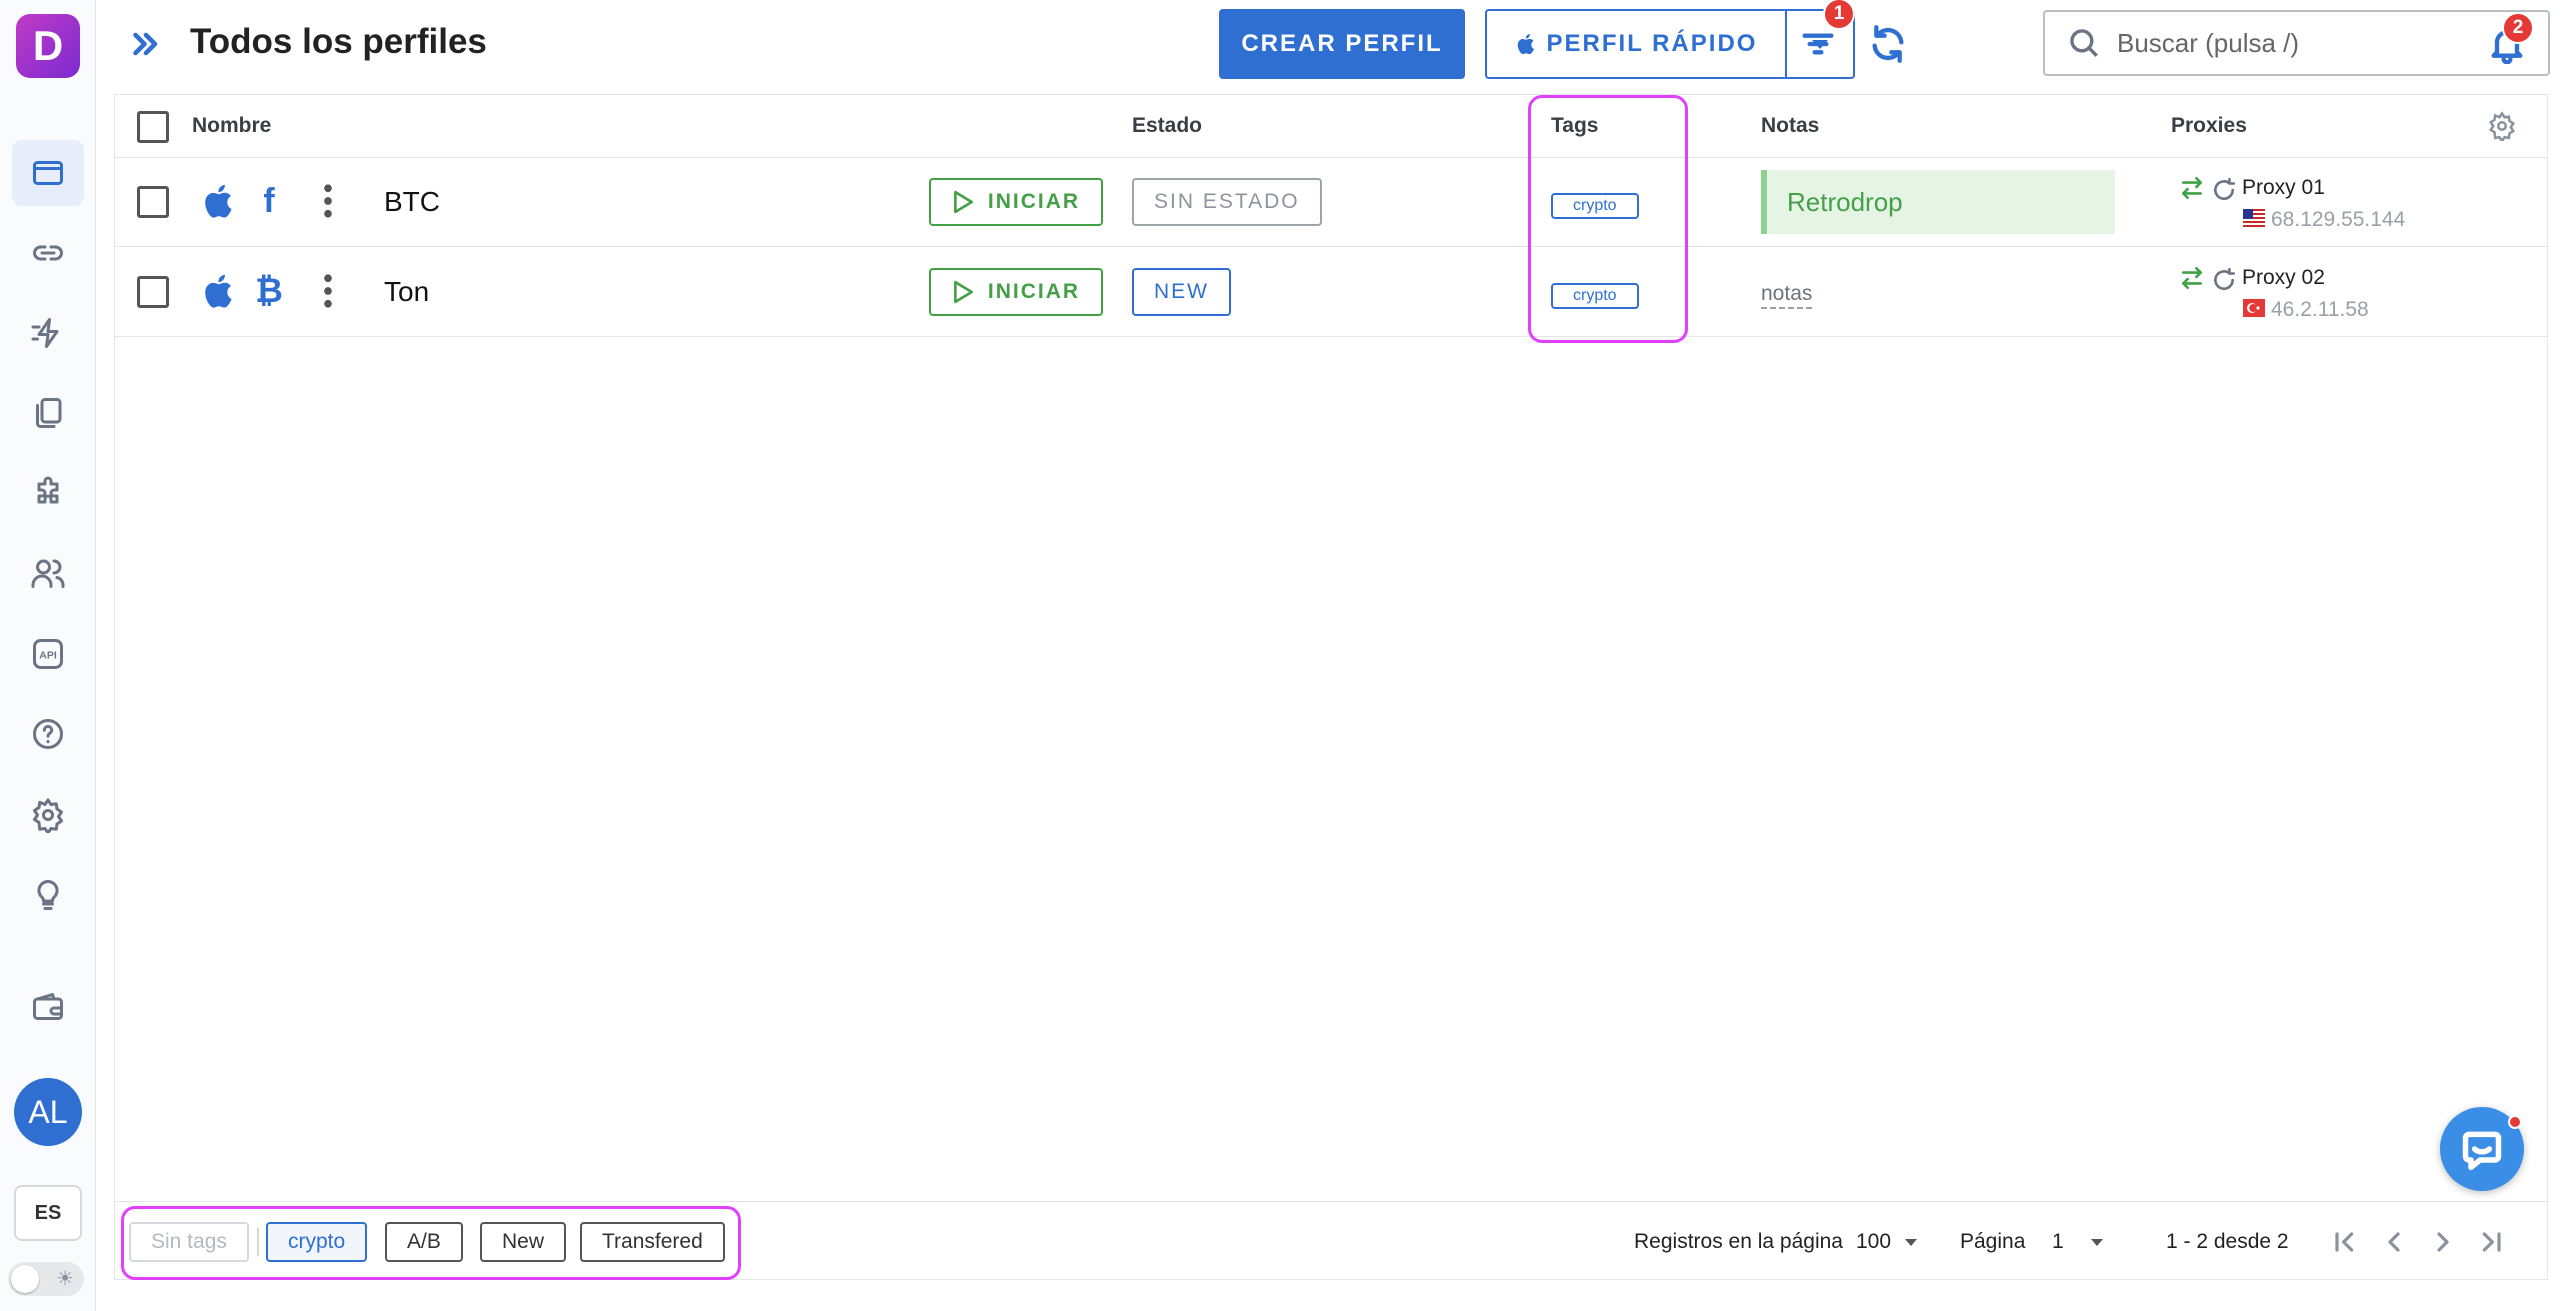 The image size is (2560, 1311). What do you see at coordinates (48, 573) in the screenshot?
I see `sidebar-item-team` at bounding box center [48, 573].